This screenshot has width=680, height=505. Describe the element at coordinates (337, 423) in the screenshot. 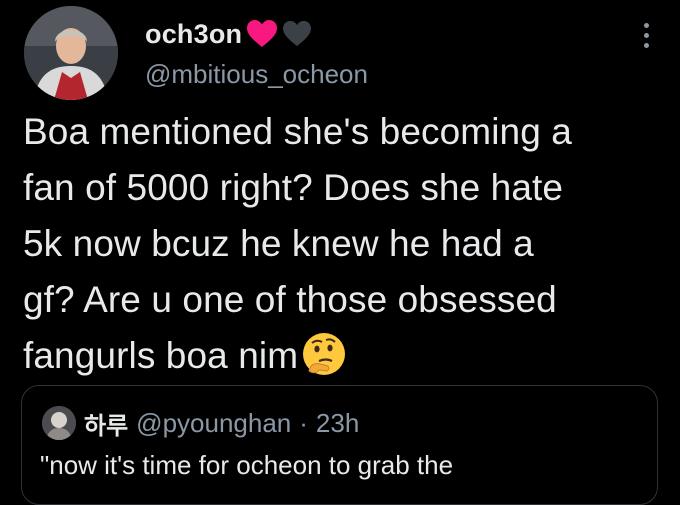

I see `quoted-timestamp: 23h` at that location.